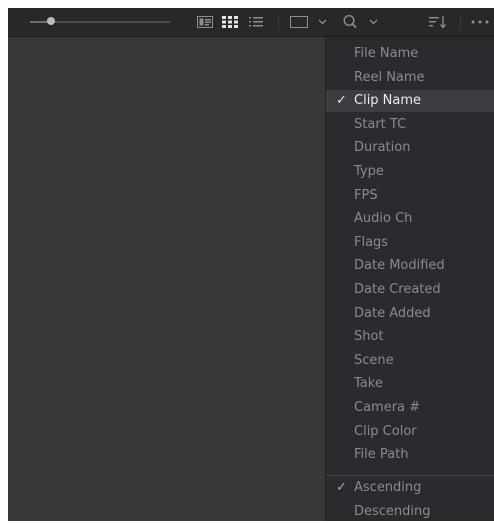 This screenshot has height=523, width=494. What do you see at coordinates (374, 360) in the screenshot?
I see `menu-item-label: Scene` at bounding box center [374, 360].